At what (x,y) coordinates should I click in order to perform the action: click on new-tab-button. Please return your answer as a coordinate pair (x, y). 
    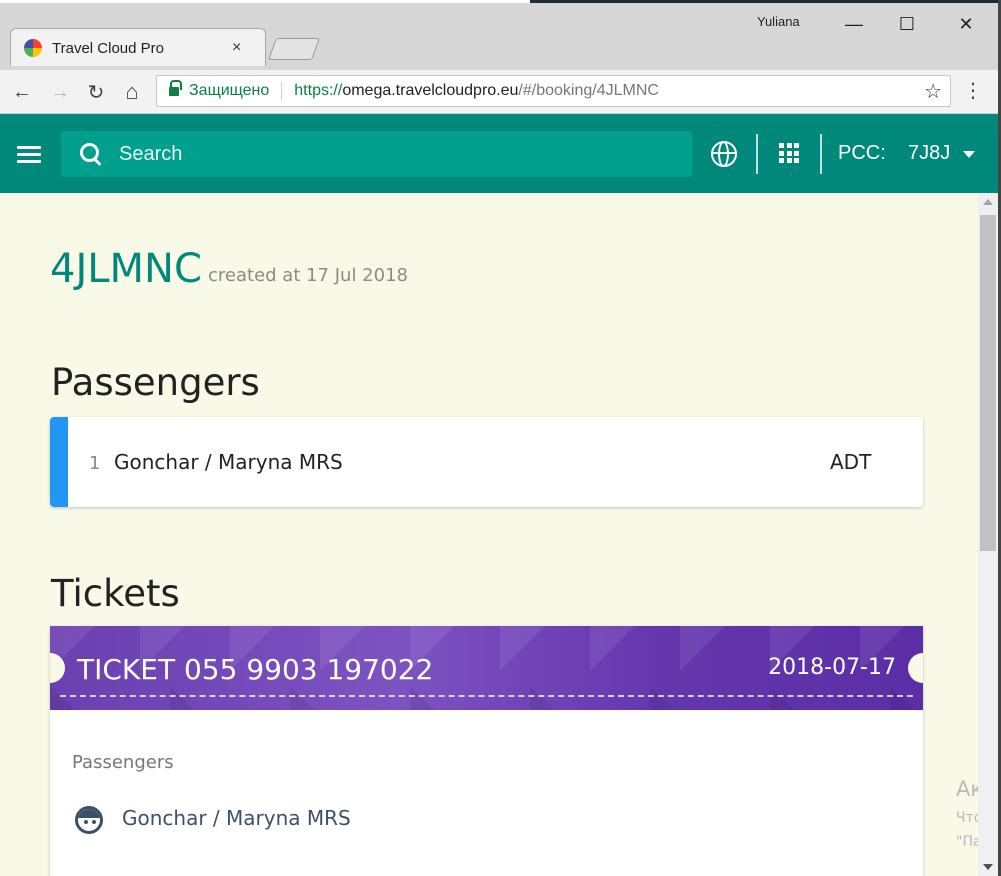
    Looking at the image, I should click on (294, 49).